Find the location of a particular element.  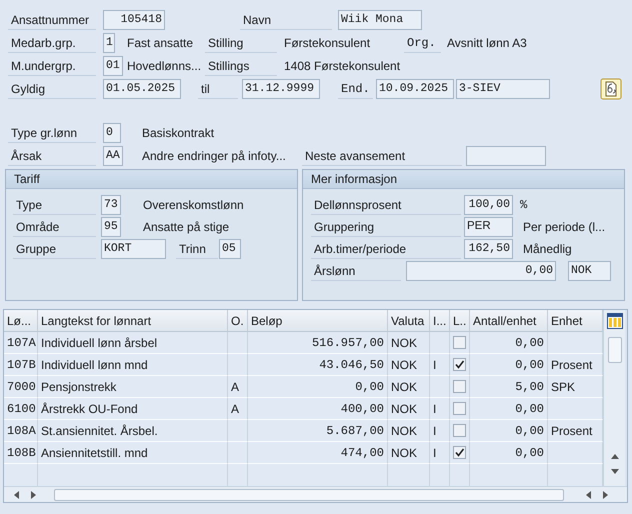

input-field: NOK is located at coordinates (589, 271).